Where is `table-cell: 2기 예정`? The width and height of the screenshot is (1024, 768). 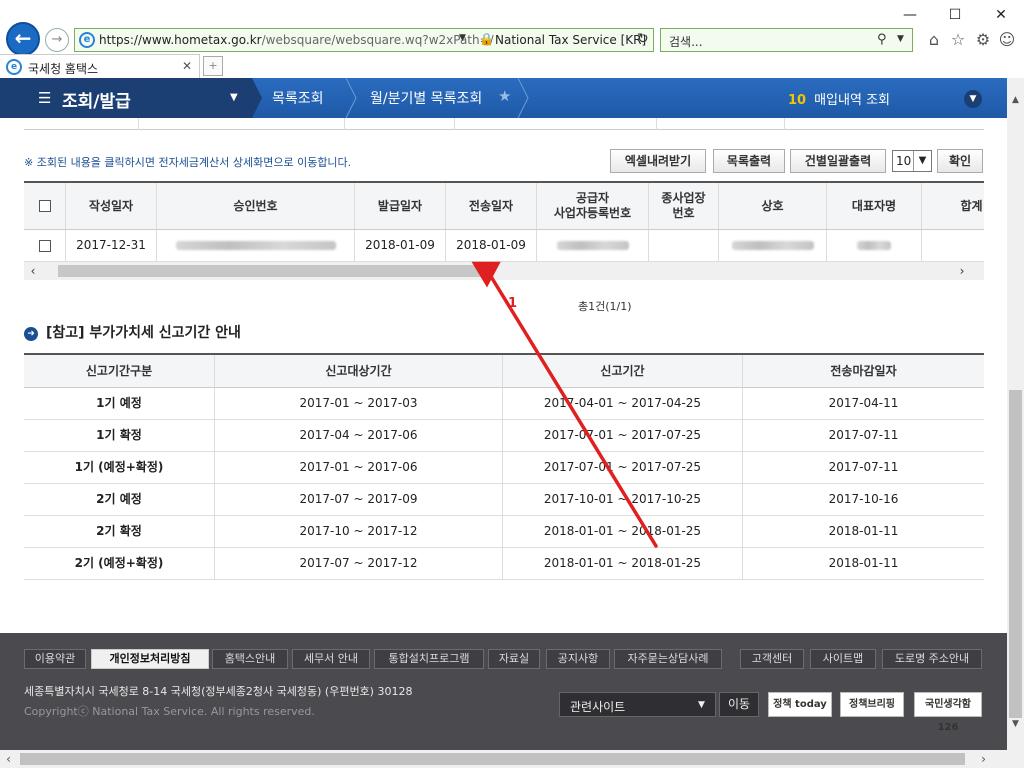
table-cell: 2기 예정 is located at coordinates (119, 499).